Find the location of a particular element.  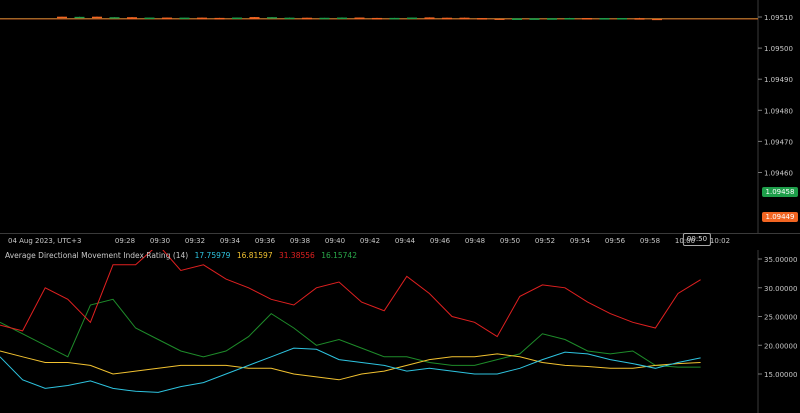

time-tick-label: 09:40 is located at coordinates (335, 241).